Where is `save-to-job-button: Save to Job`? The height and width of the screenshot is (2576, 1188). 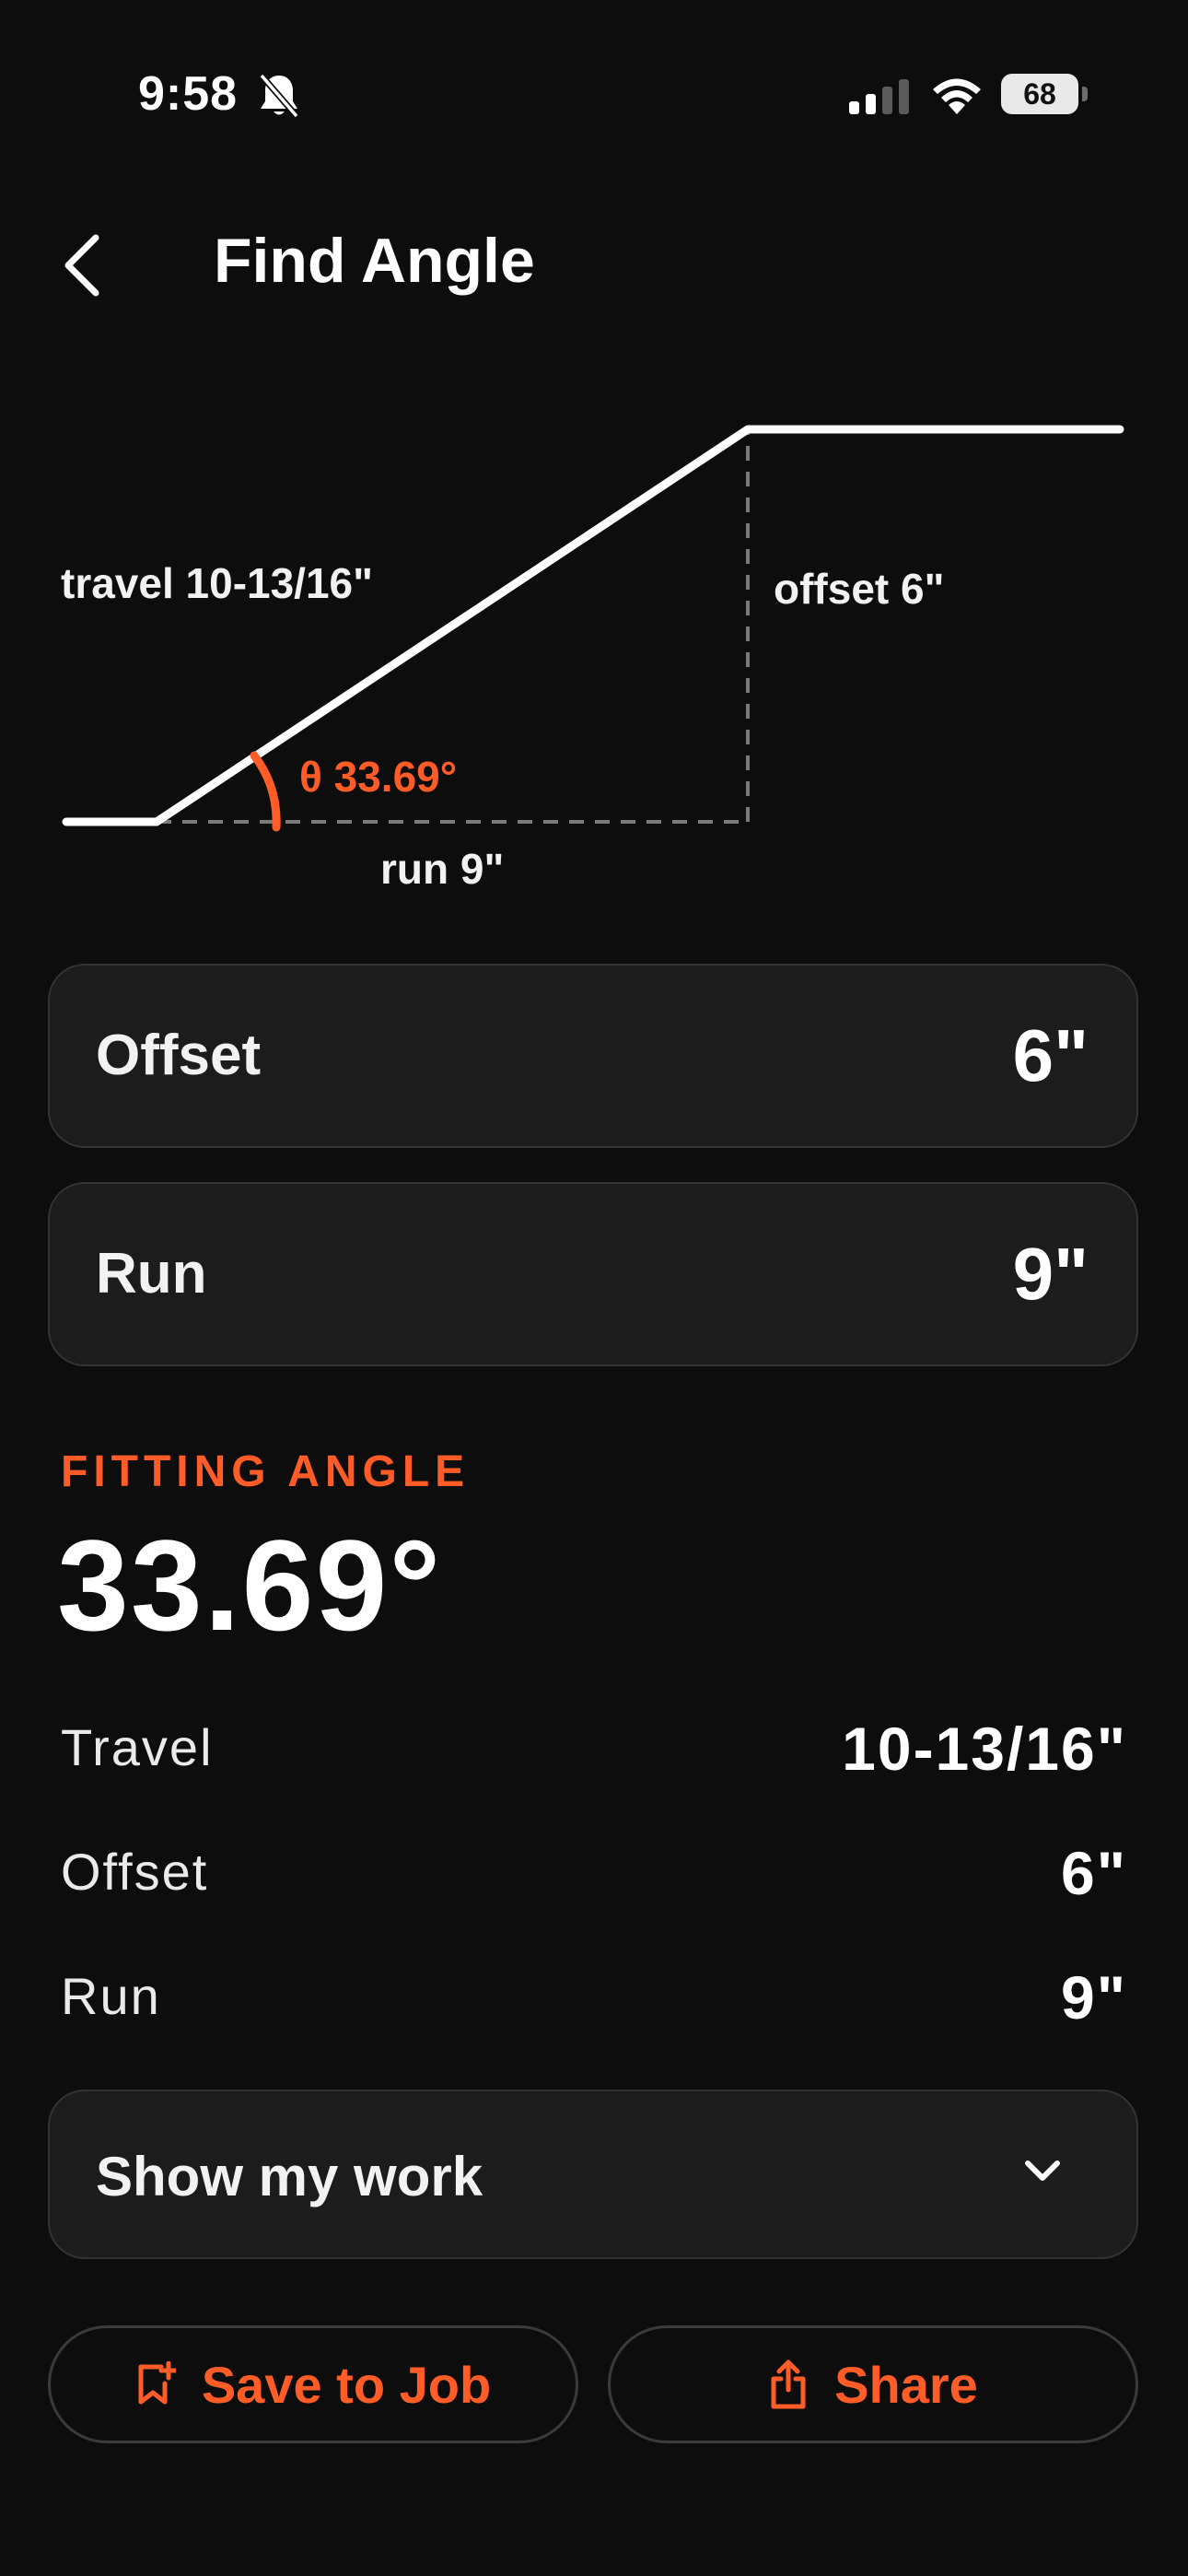
save-to-job-button: Save to Job is located at coordinates (313, 2384).